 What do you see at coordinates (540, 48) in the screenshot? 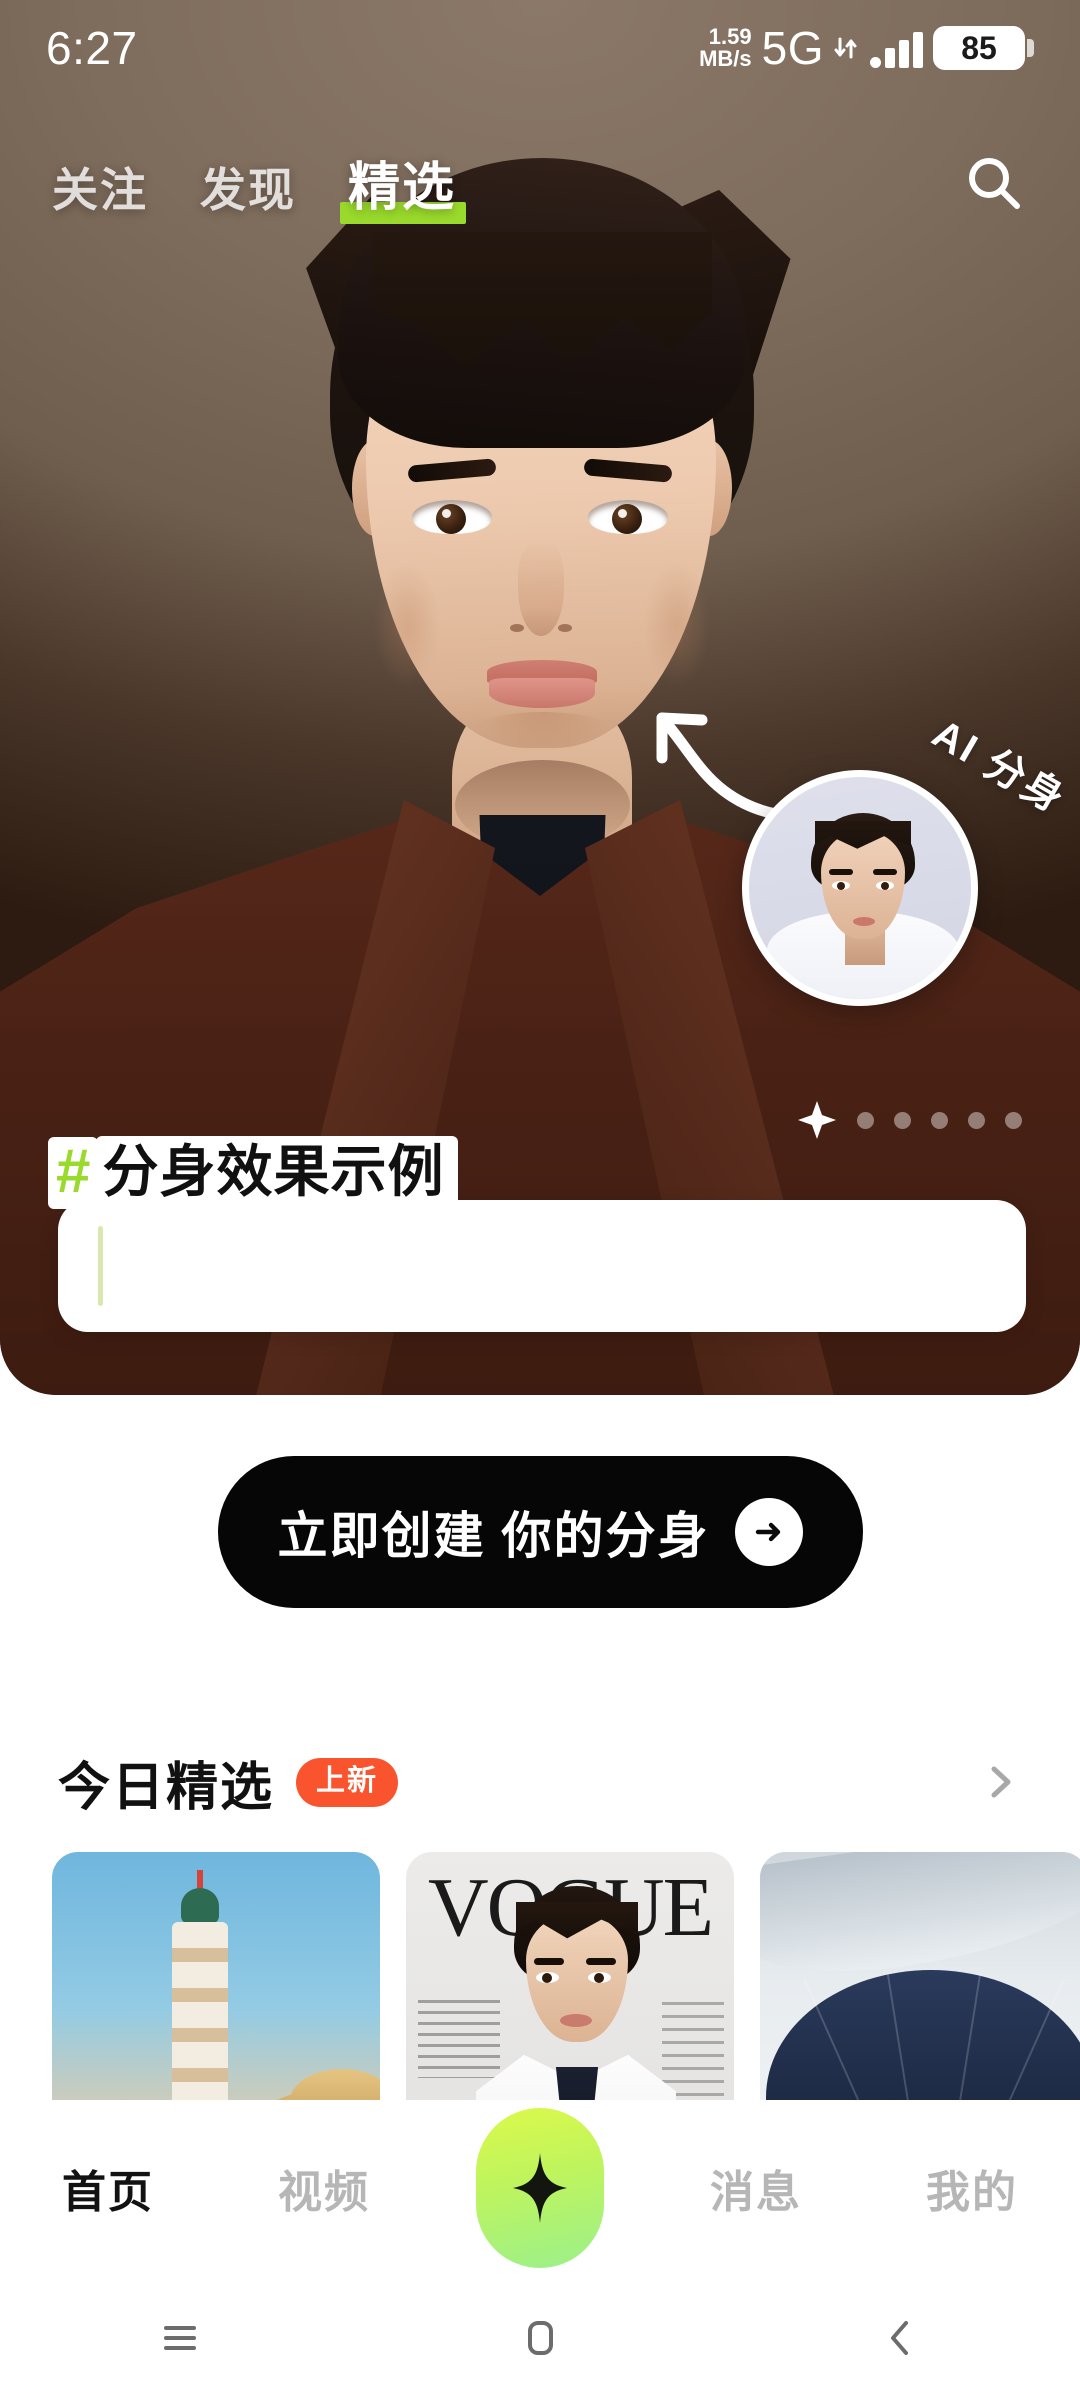
I see `status-bar: 6:27 1.59 MB/s 5G 85` at bounding box center [540, 48].